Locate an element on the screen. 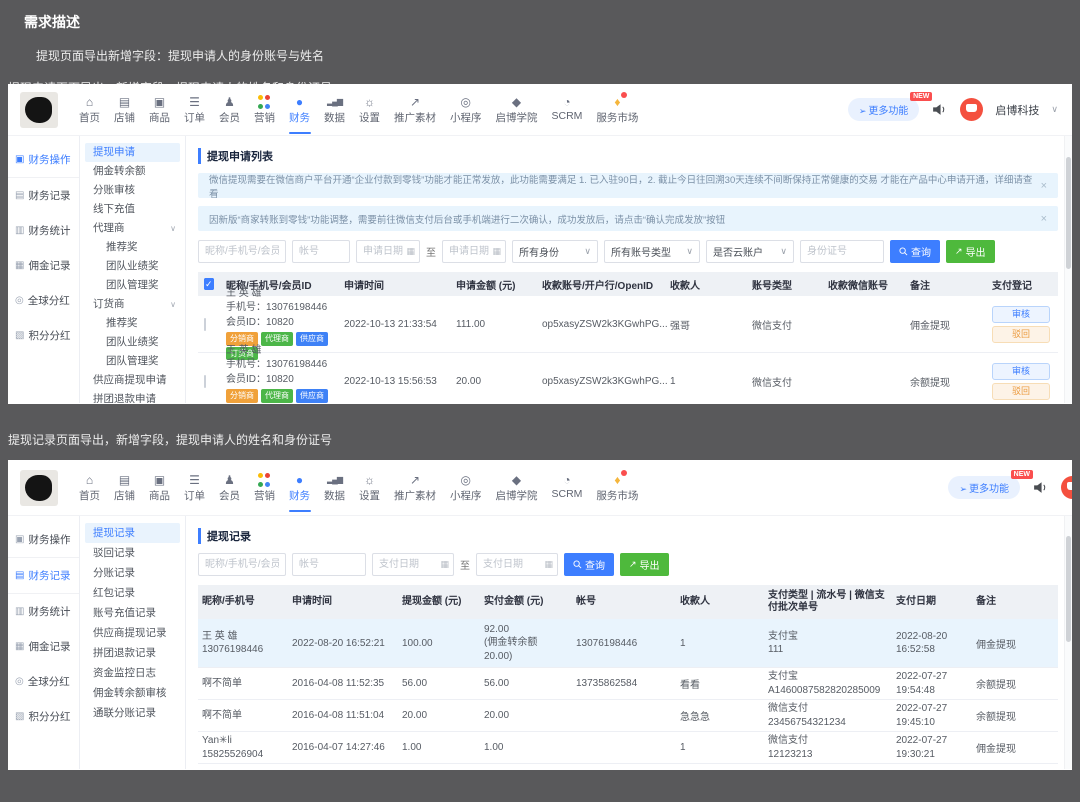  menu-item: 佣金转余额审核 is located at coordinates (132, 693).